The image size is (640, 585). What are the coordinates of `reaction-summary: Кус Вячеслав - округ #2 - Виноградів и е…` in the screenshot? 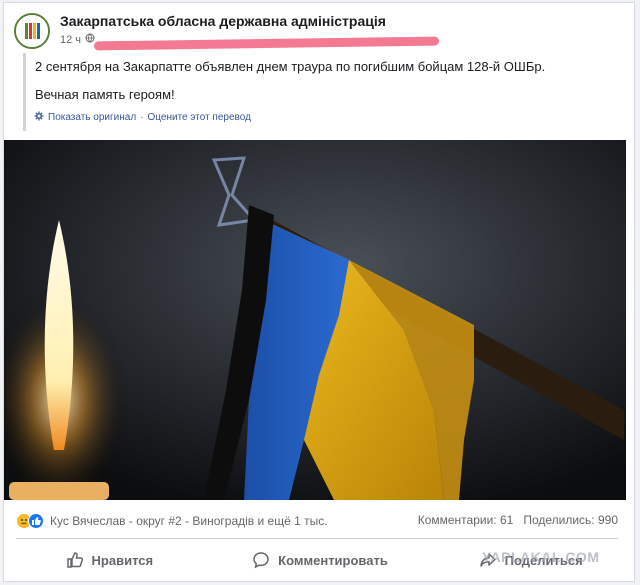 It's located at (172, 521).